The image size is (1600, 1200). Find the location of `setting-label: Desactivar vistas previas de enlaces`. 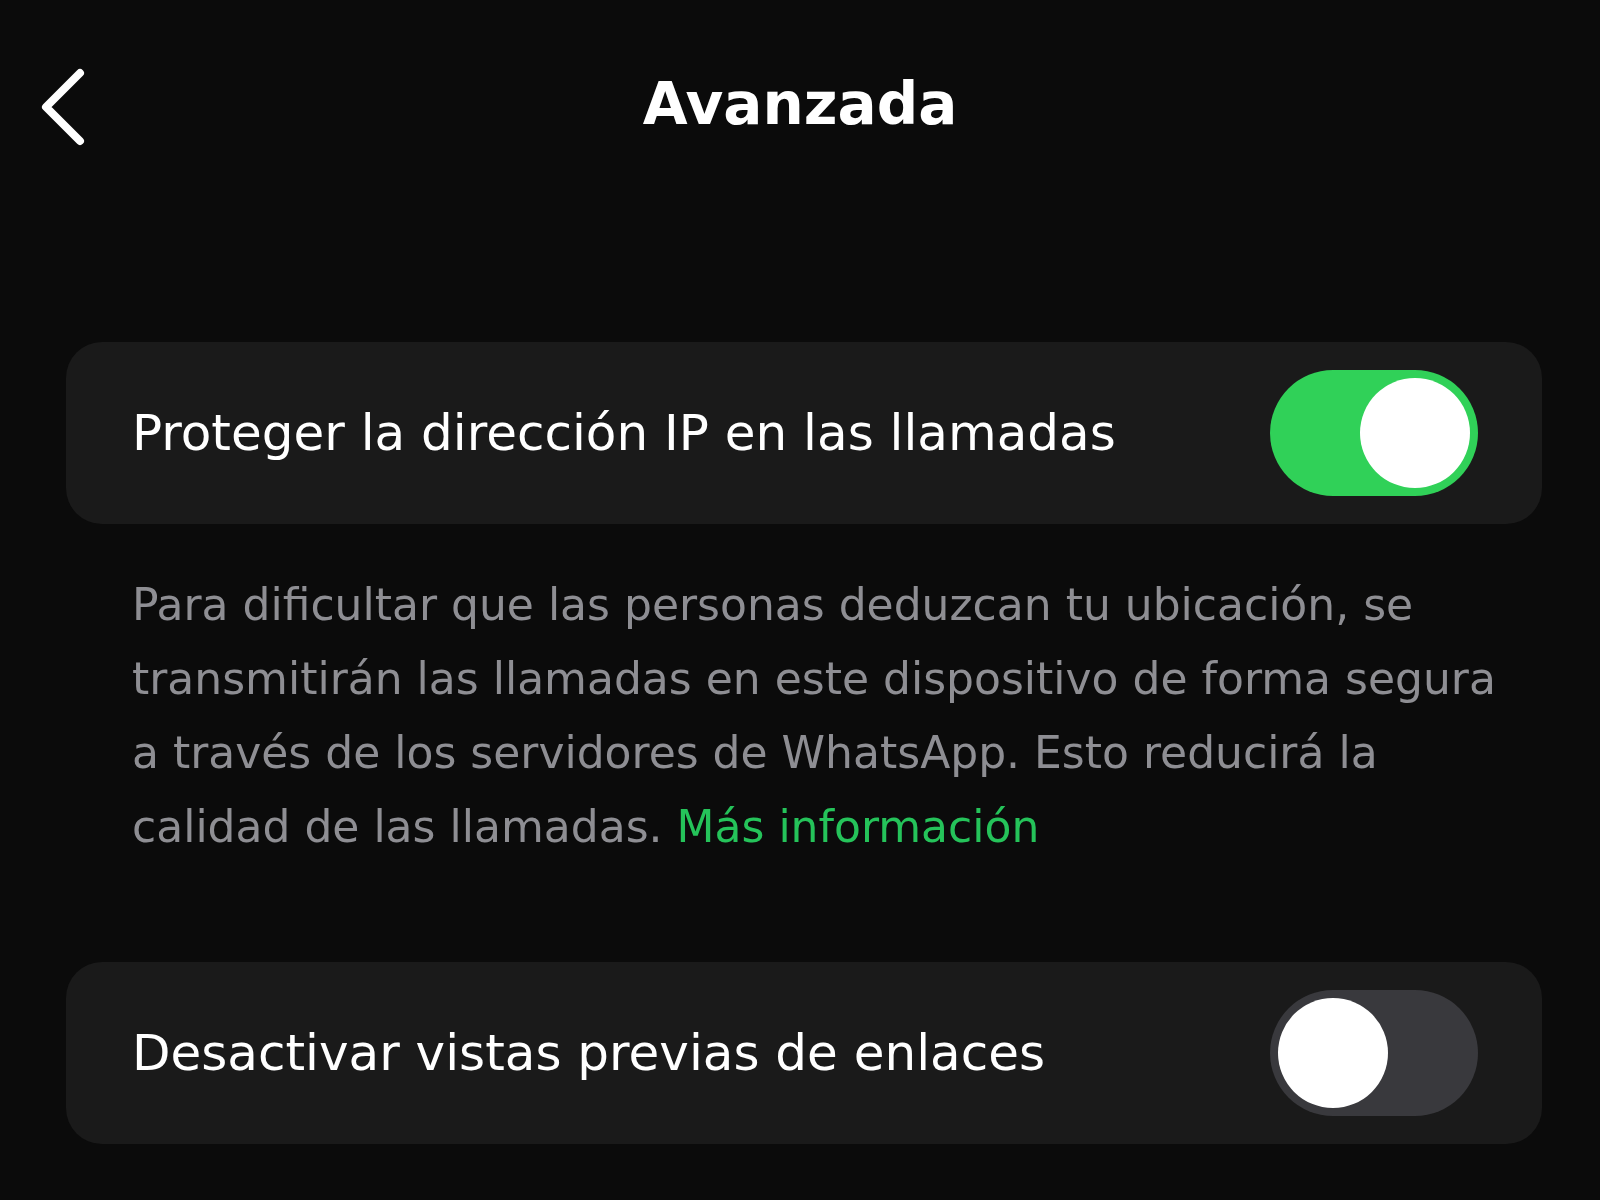

setting-label: Desactivar vistas previas de enlaces is located at coordinates (589, 1053).